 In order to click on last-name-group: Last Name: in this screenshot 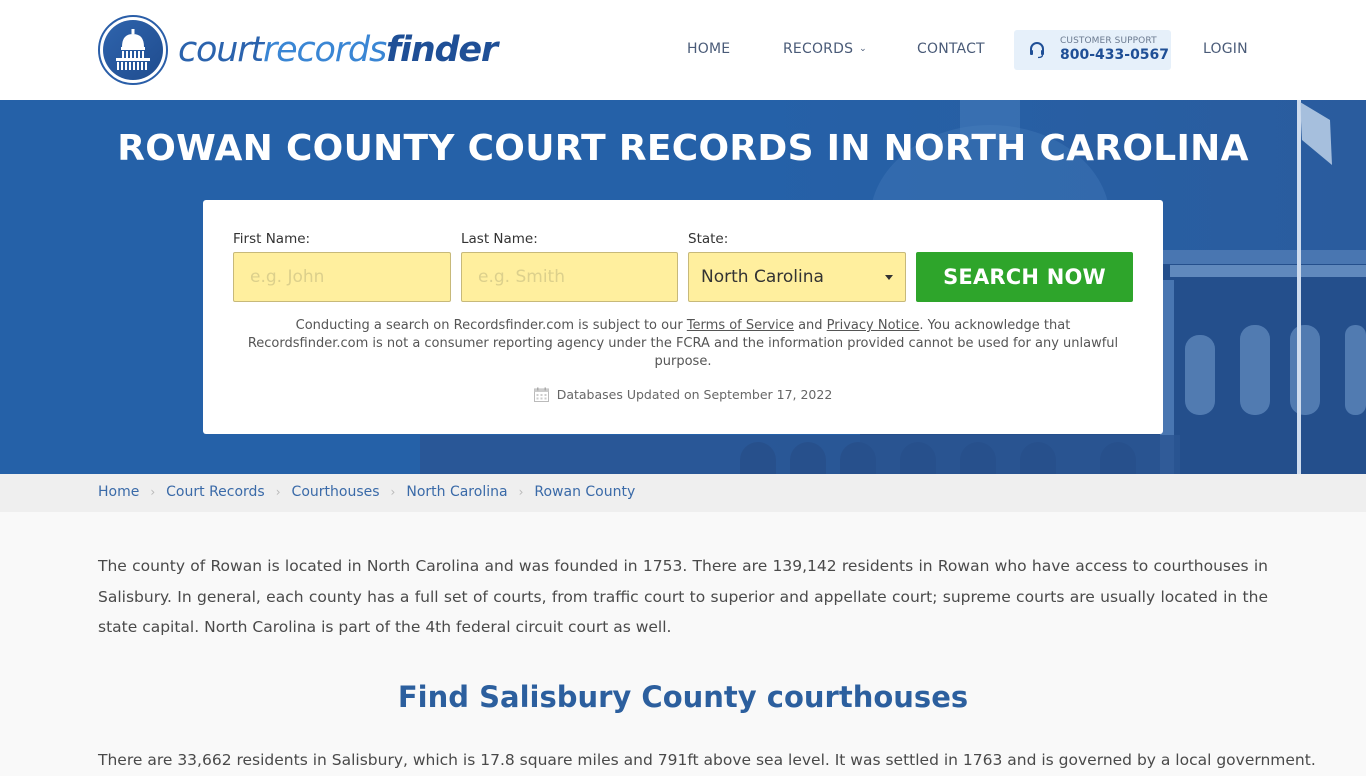, I will do `click(569, 266)`.